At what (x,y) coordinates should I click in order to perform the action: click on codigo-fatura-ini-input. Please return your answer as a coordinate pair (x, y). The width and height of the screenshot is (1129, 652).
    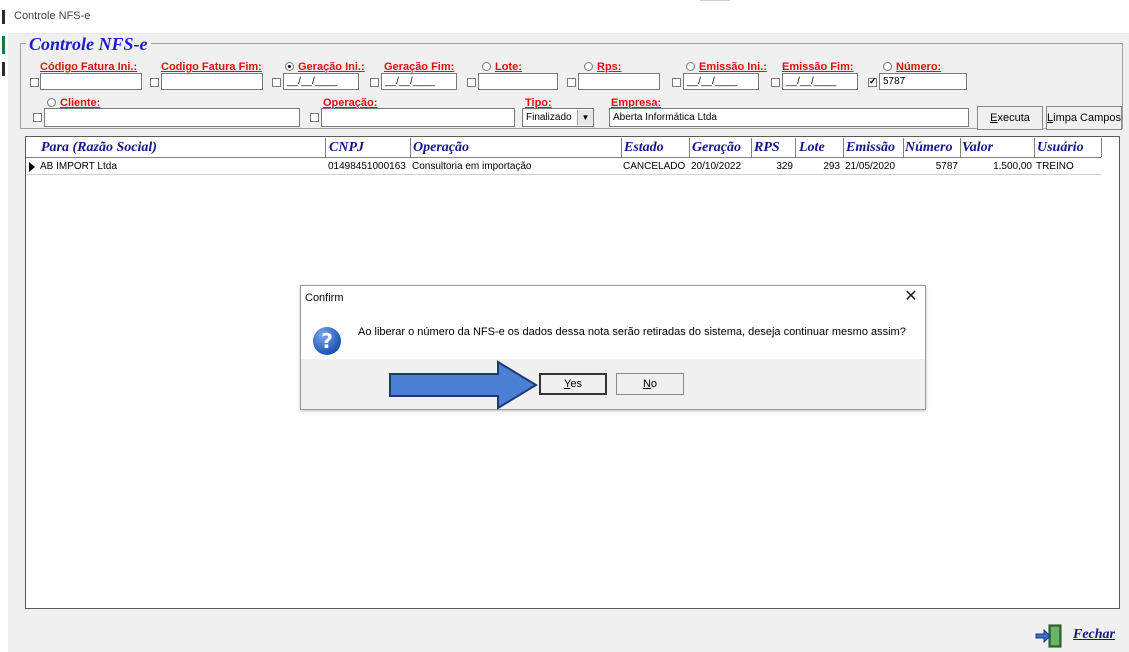
    Looking at the image, I should click on (91, 81).